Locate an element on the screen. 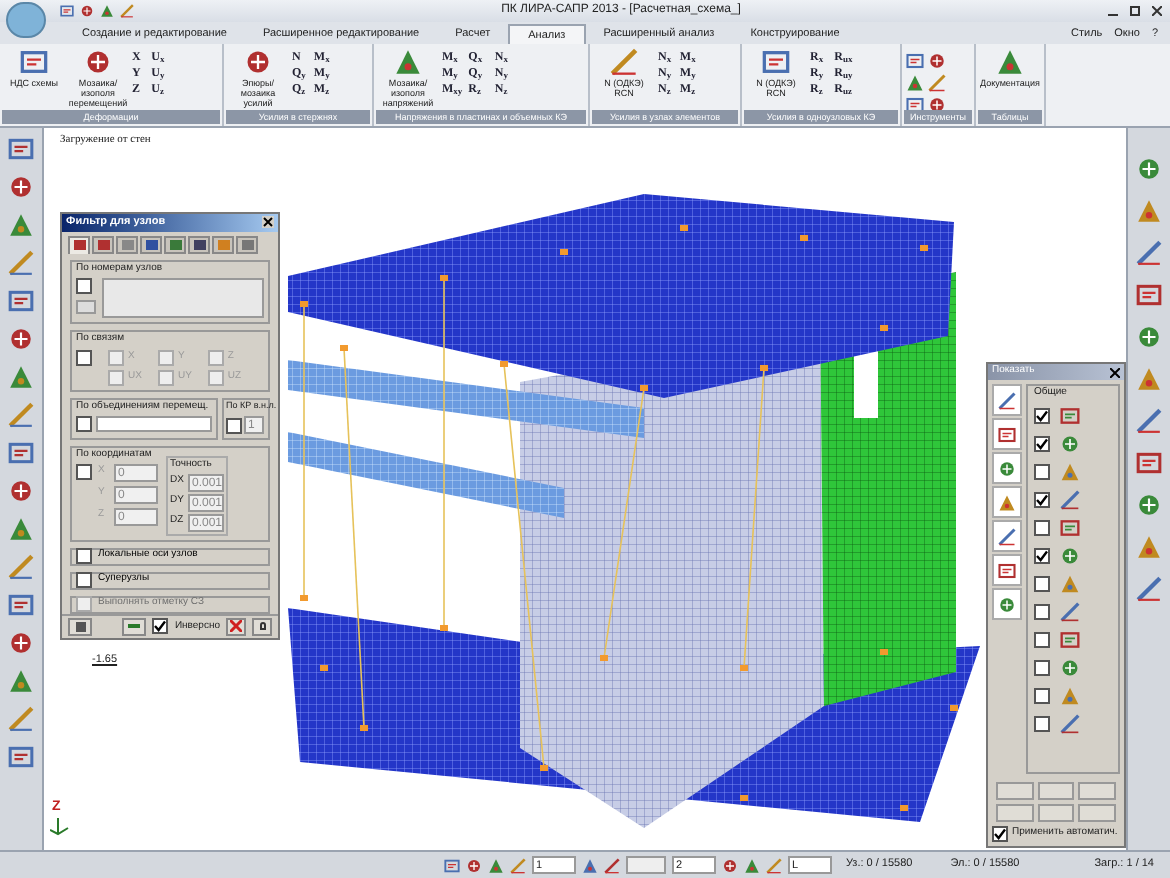 The height and width of the screenshot is (878, 1170). cancel-button is located at coordinates (236, 626).